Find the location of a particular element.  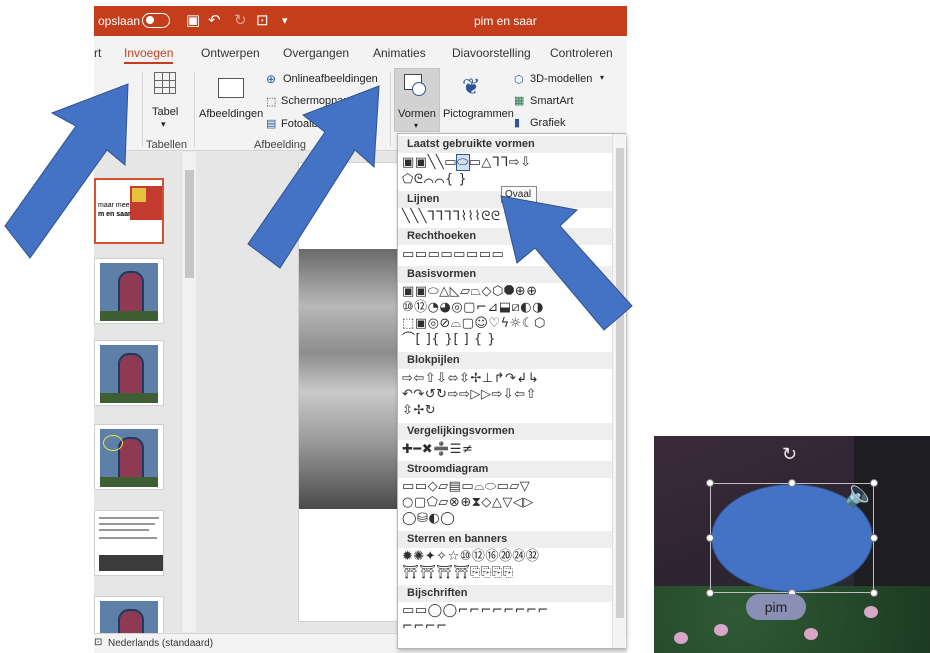

gallery-scrollbar is located at coordinates (619, 391).